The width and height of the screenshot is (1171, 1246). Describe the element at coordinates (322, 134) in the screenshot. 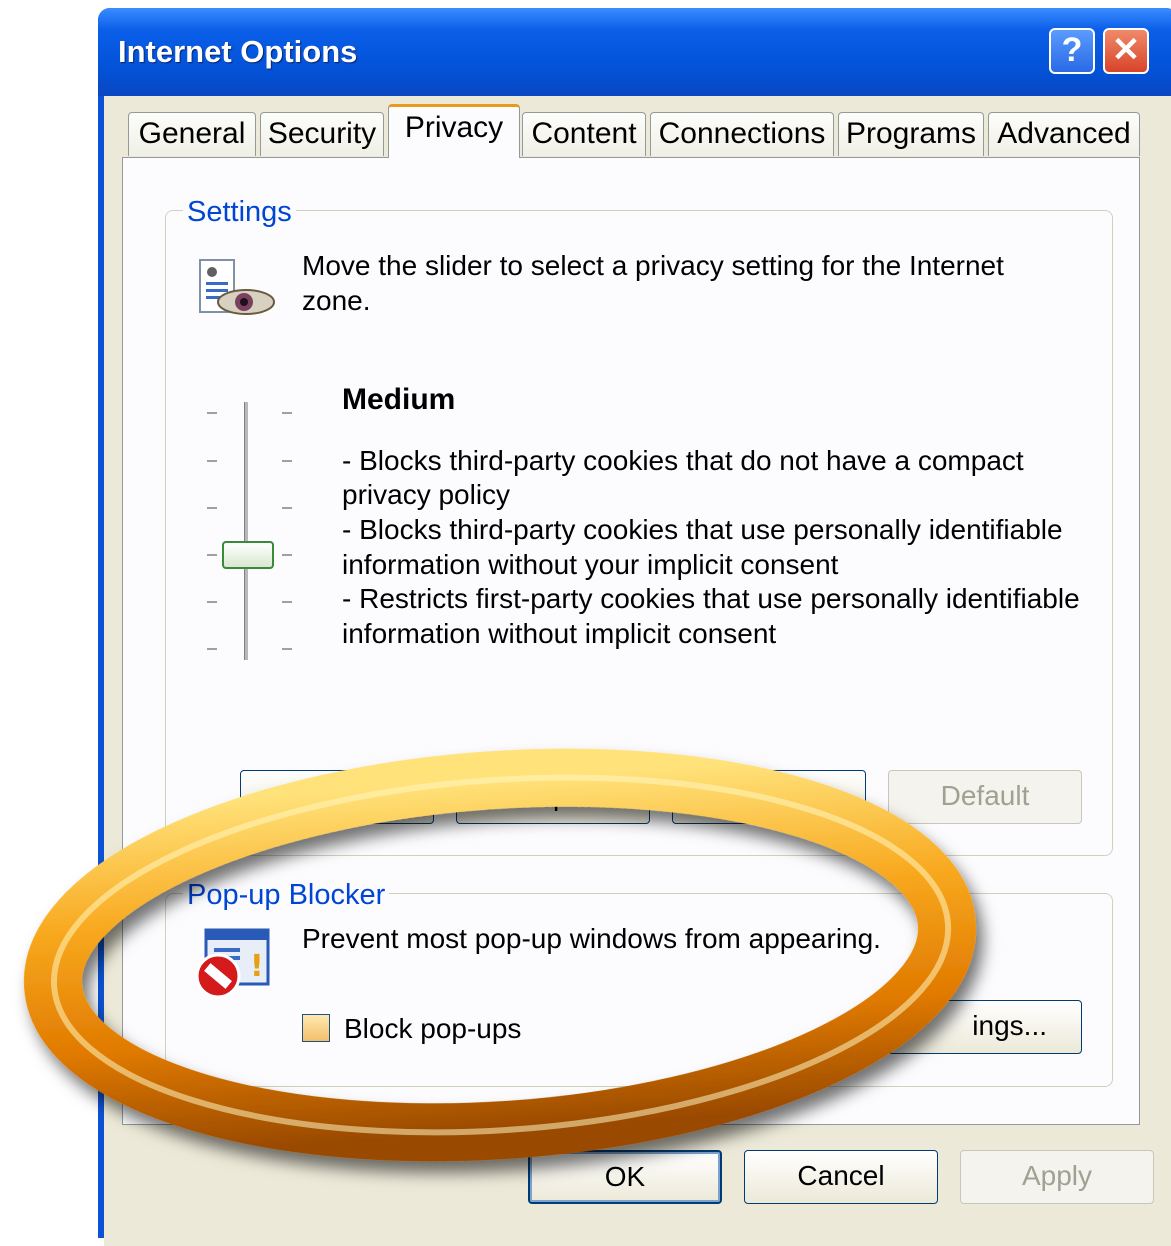

I see `tab-security: Security` at that location.